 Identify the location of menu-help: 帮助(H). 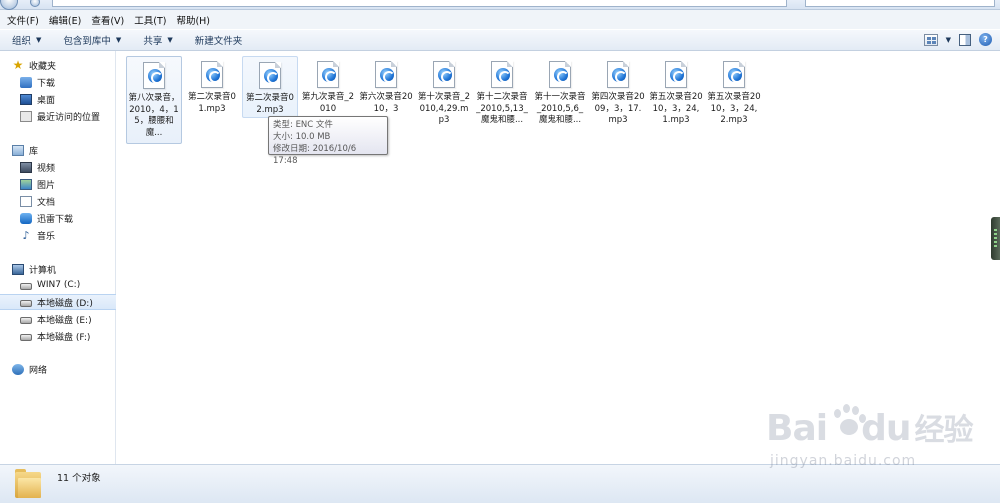
(196, 20).